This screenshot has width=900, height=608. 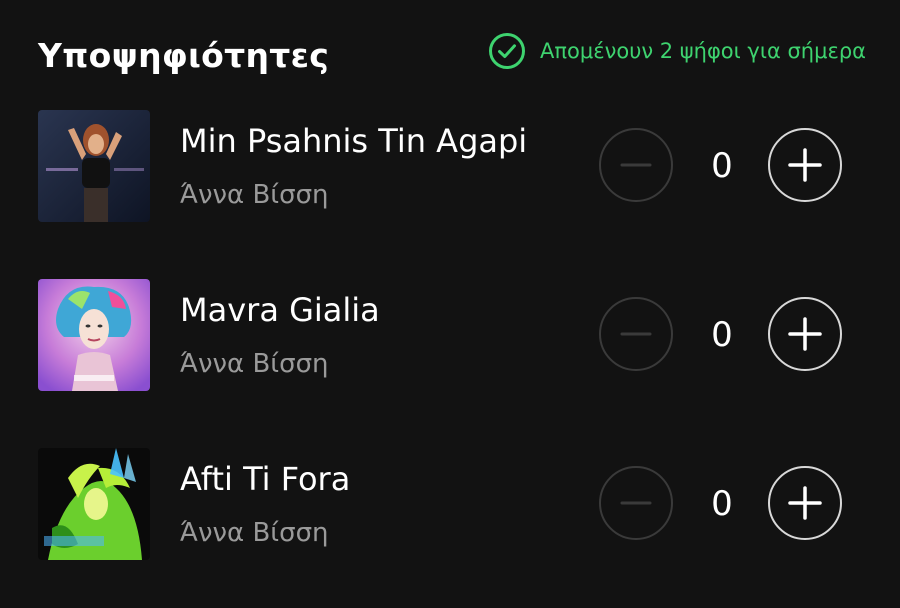 I want to click on votes-remaining-status: Απομένουν 2 ψήφοι για σήμερα, so click(x=677, y=51).